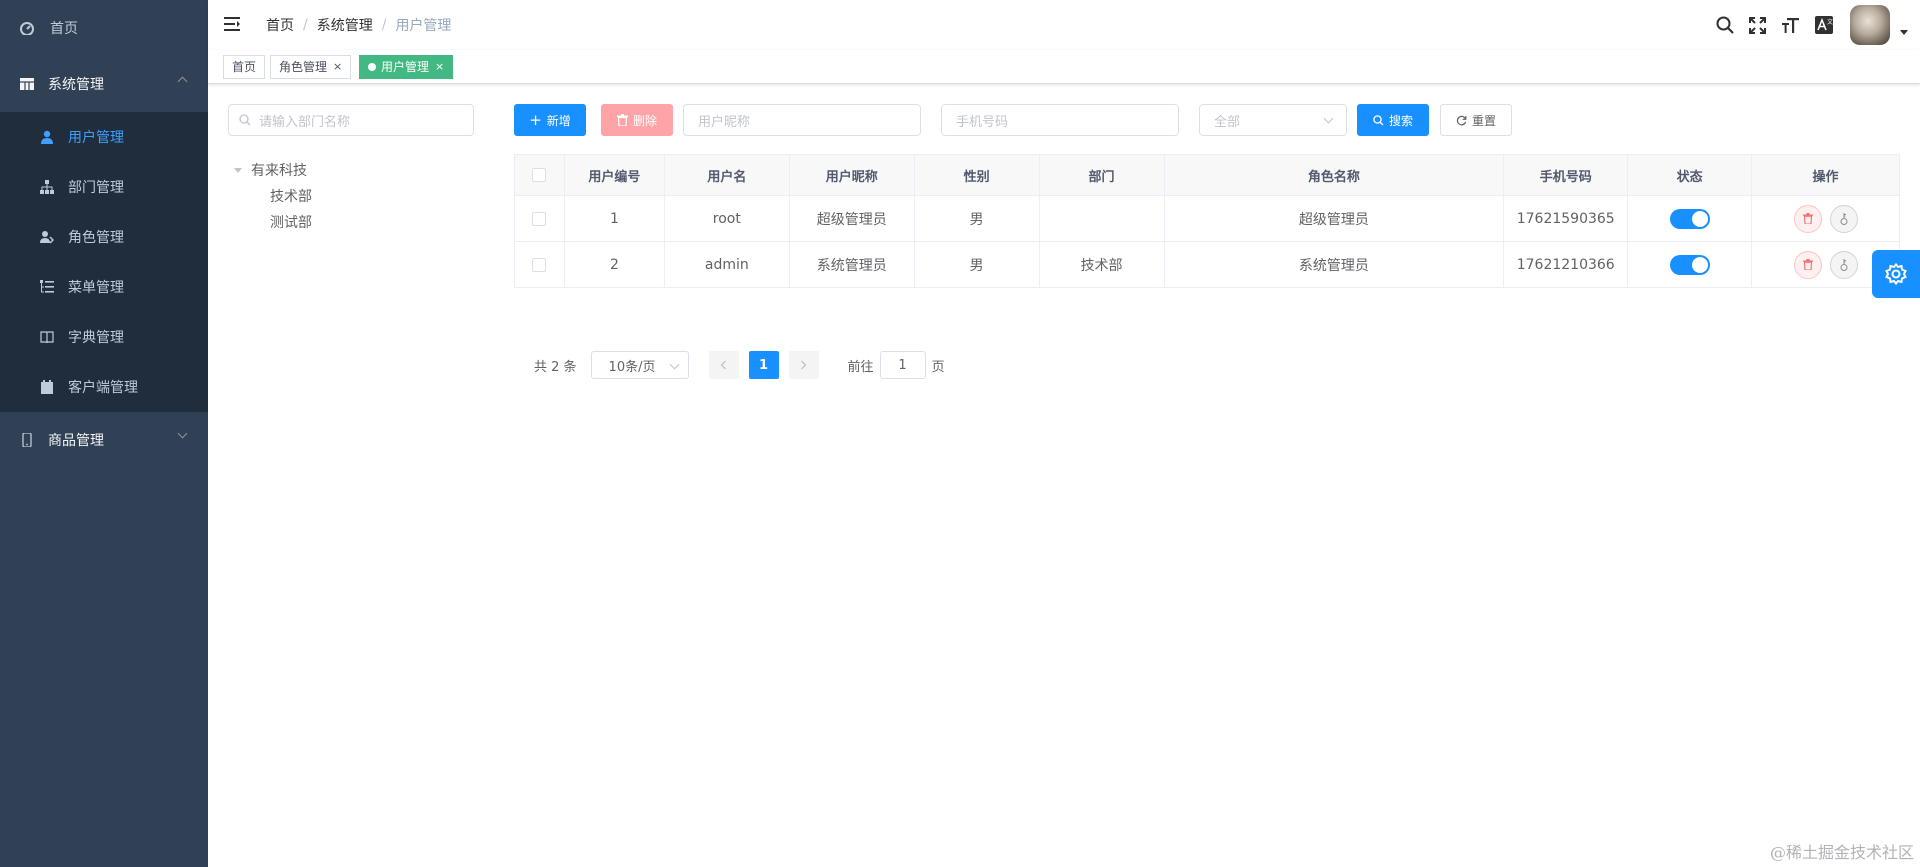  What do you see at coordinates (96, 138) in the screenshot?
I see `sidebar-item-label: 用户管理` at bounding box center [96, 138].